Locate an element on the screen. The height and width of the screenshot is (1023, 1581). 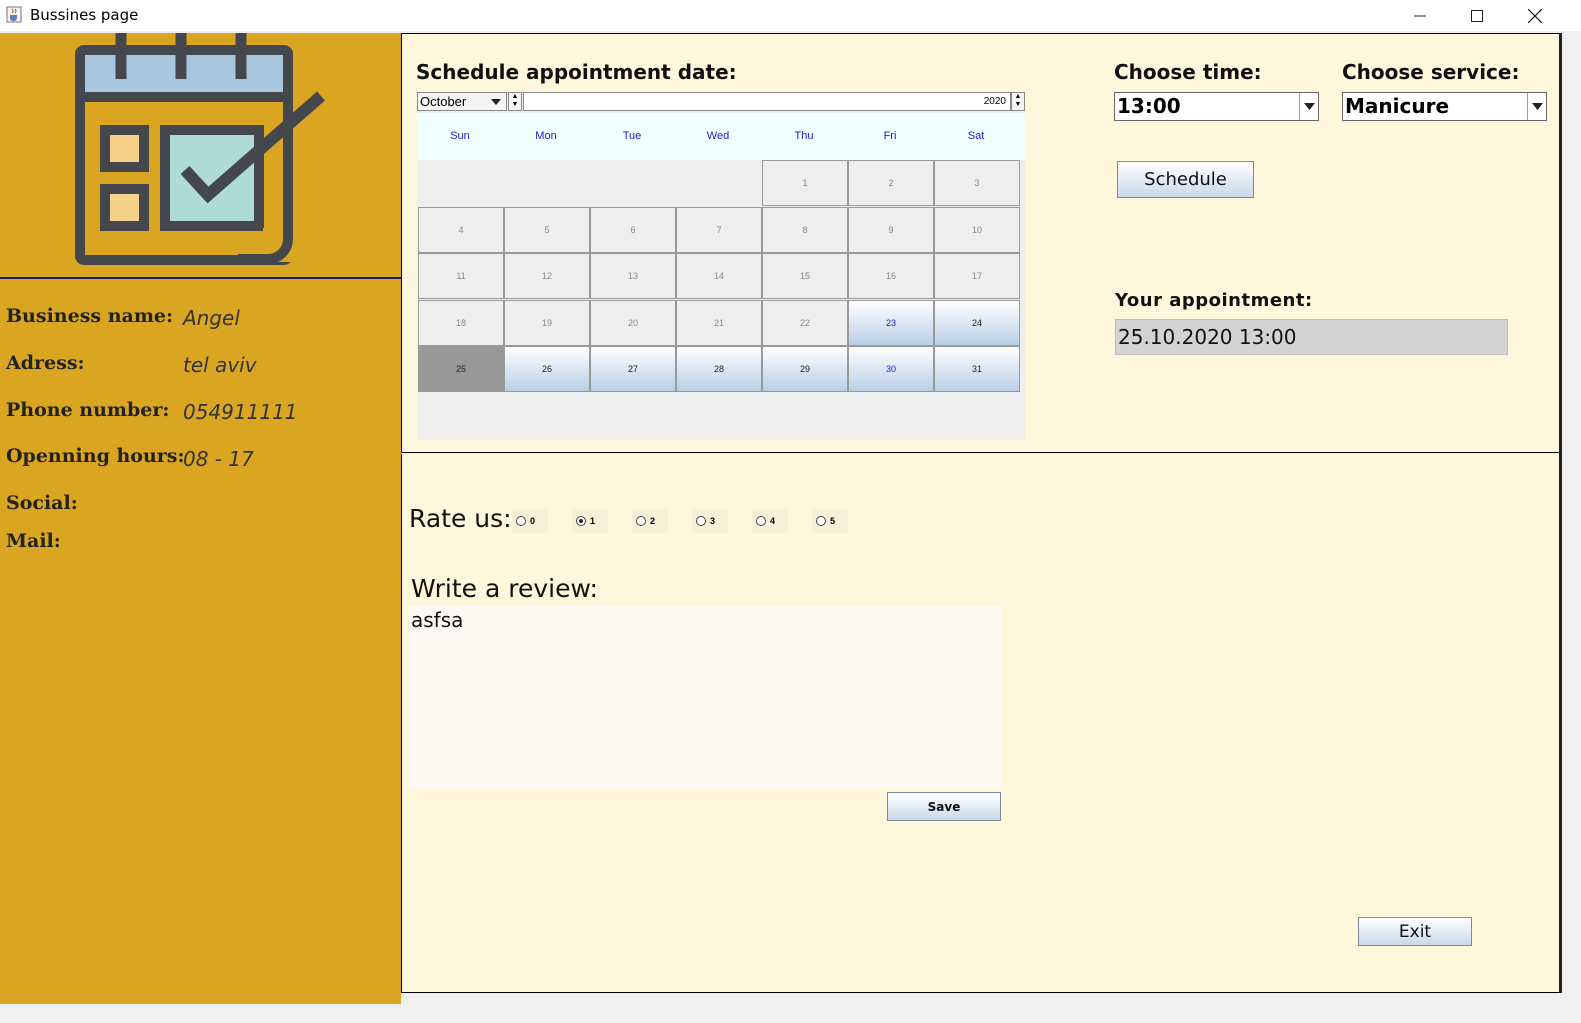
close-button is located at coordinates (1535, 15).